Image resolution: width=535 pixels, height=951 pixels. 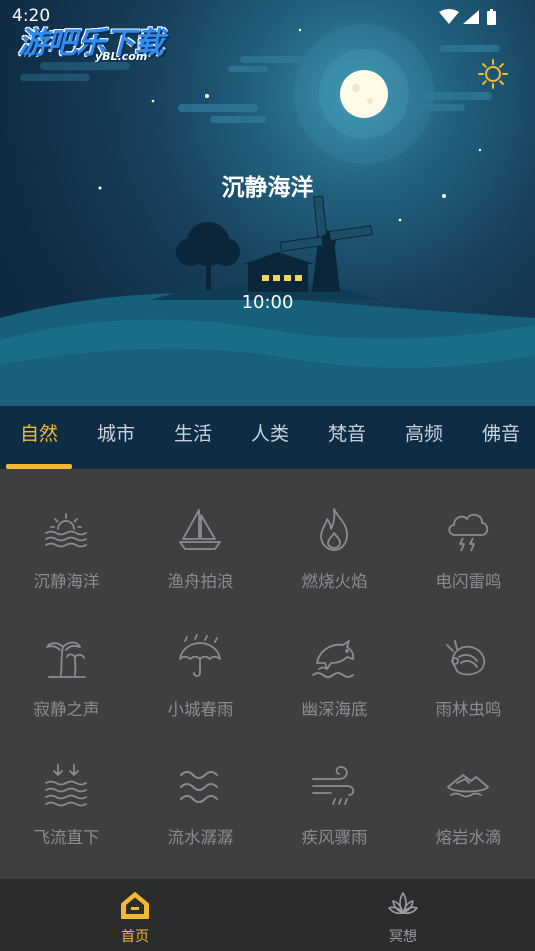 What do you see at coordinates (121, 56) in the screenshot?
I see `watermark-subtext: yBL.com` at bounding box center [121, 56].